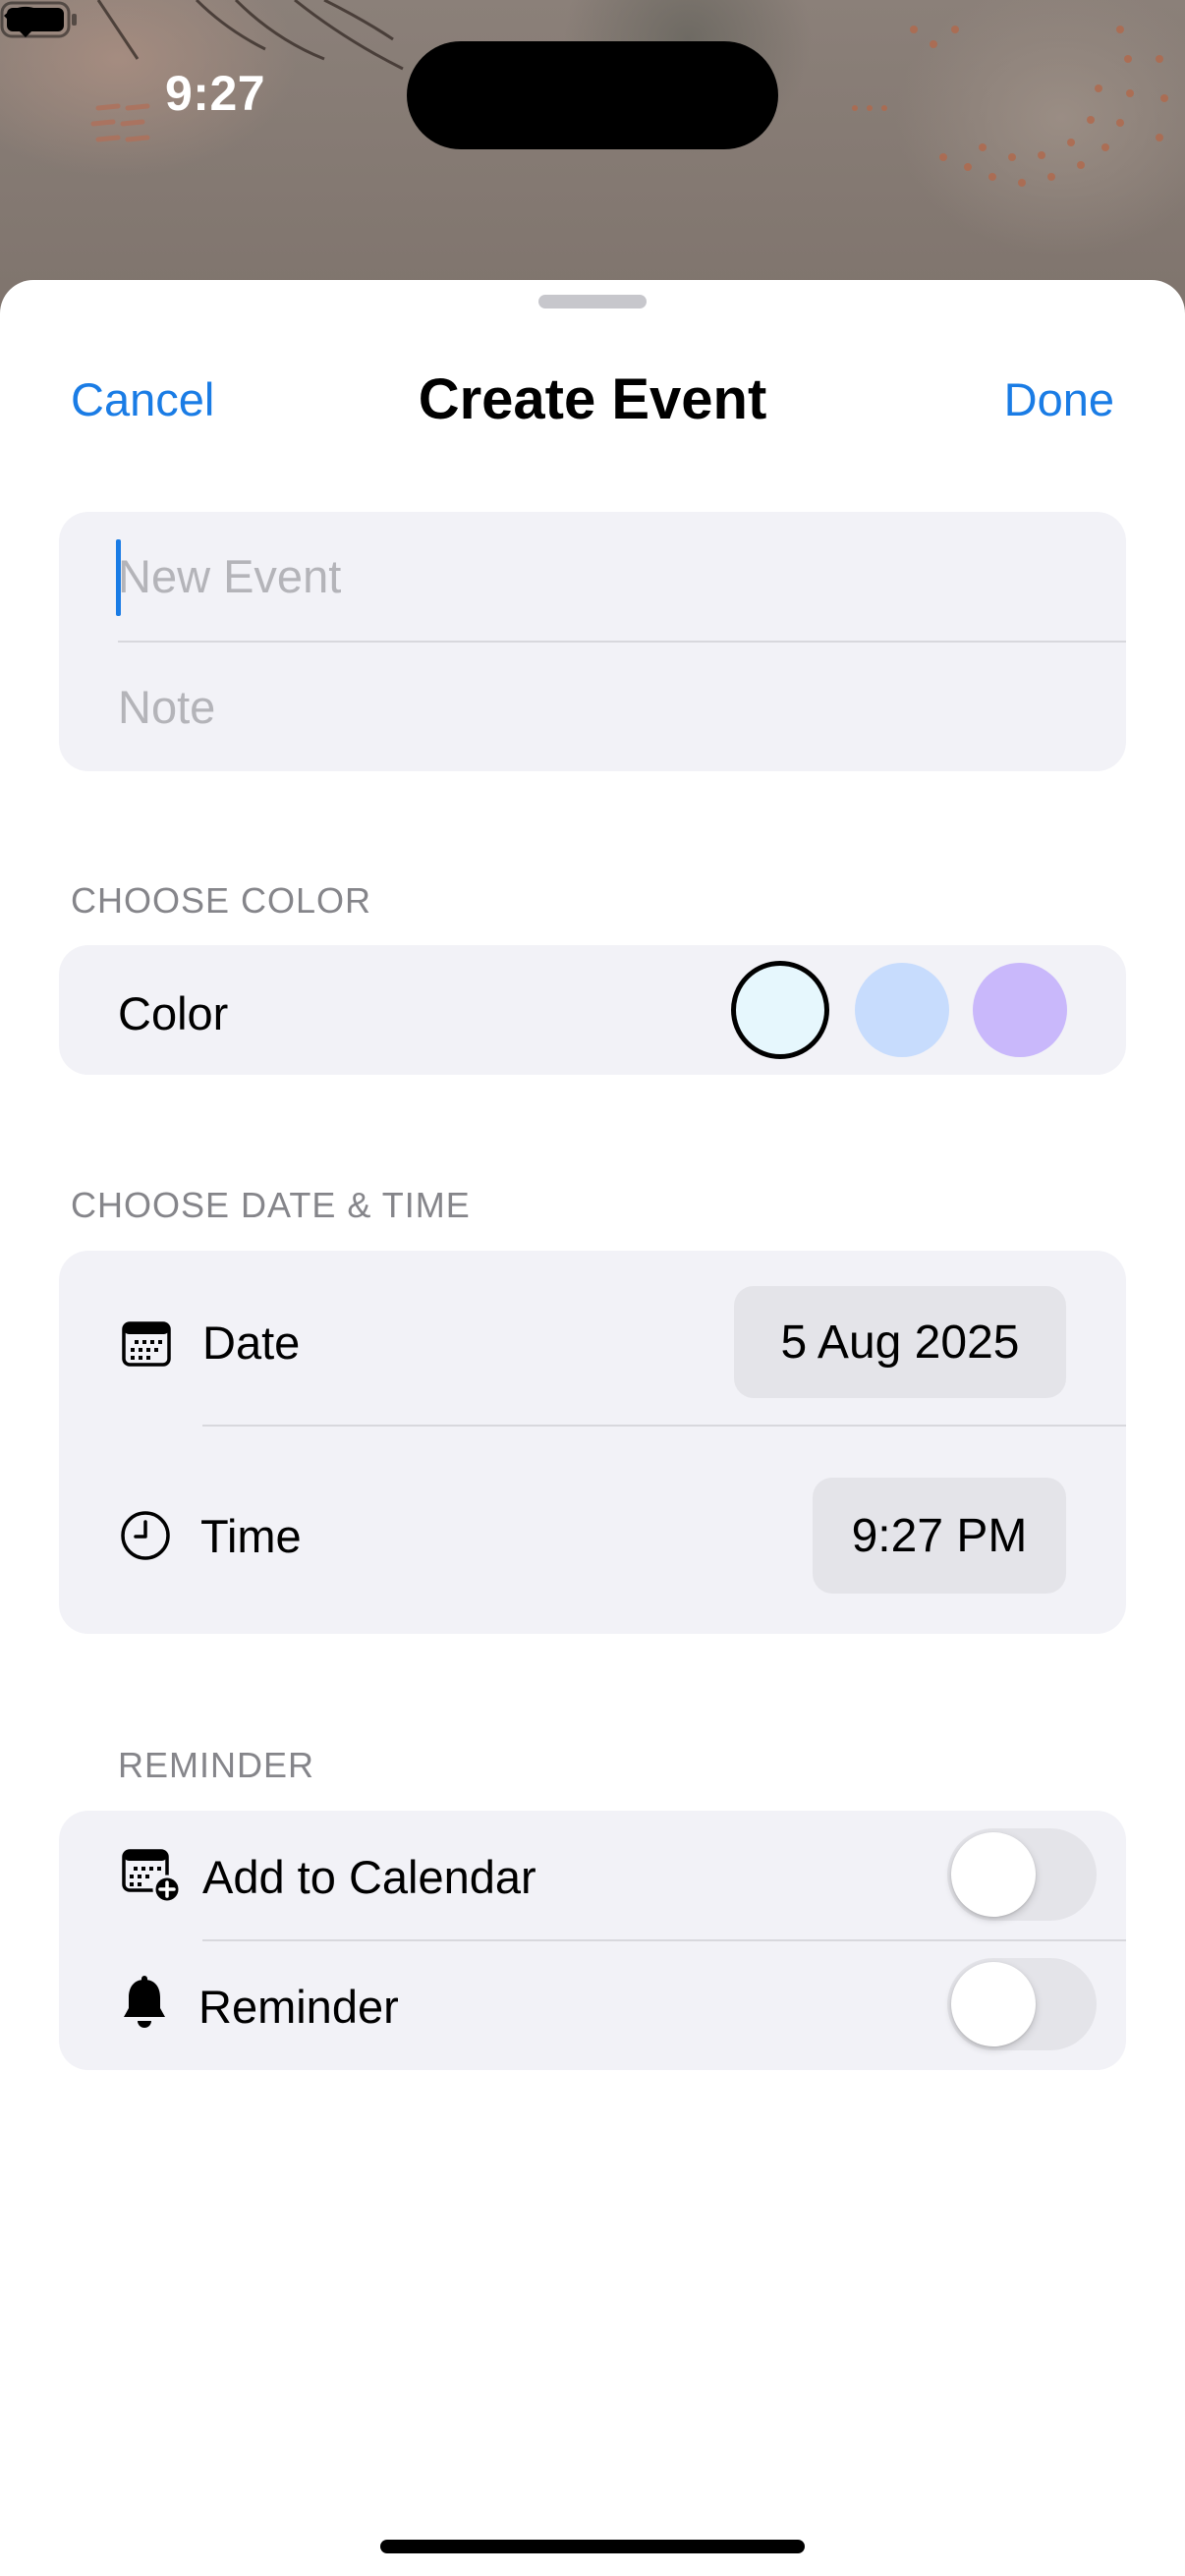  Describe the element at coordinates (592, 1442) in the screenshot. I see `date-time-card: Date 5 Aug 2025 Time 9:27 PM` at that location.